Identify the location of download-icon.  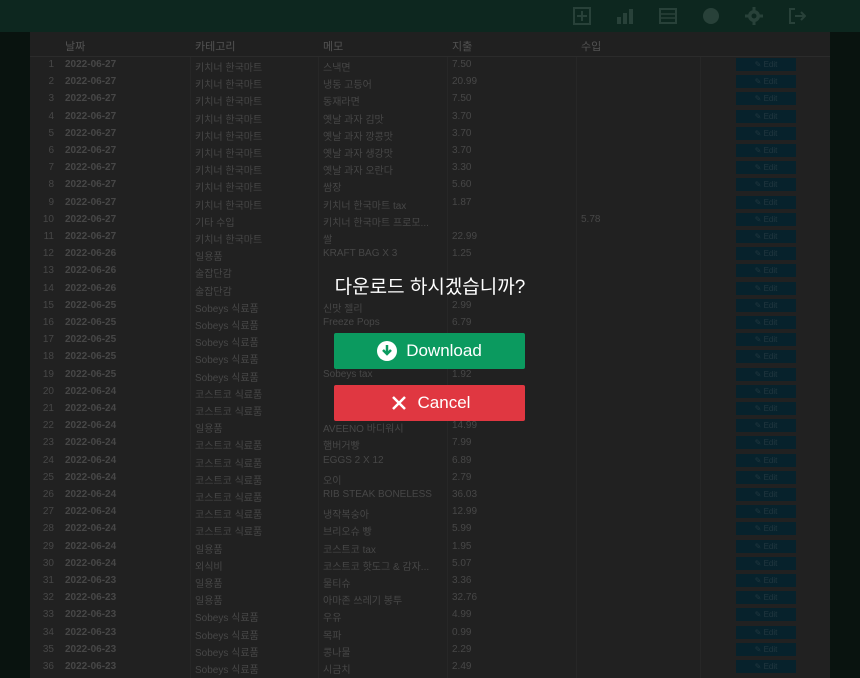
(387, 351).